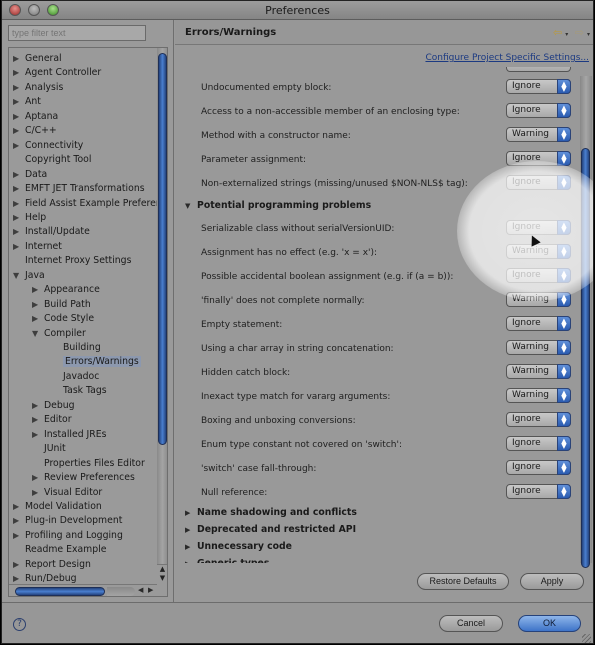 Image resolution: width=595 pixels, height=645 pixels. I want to click on section-header: ▶ Deprecated and restricted API, so click(270, 531).